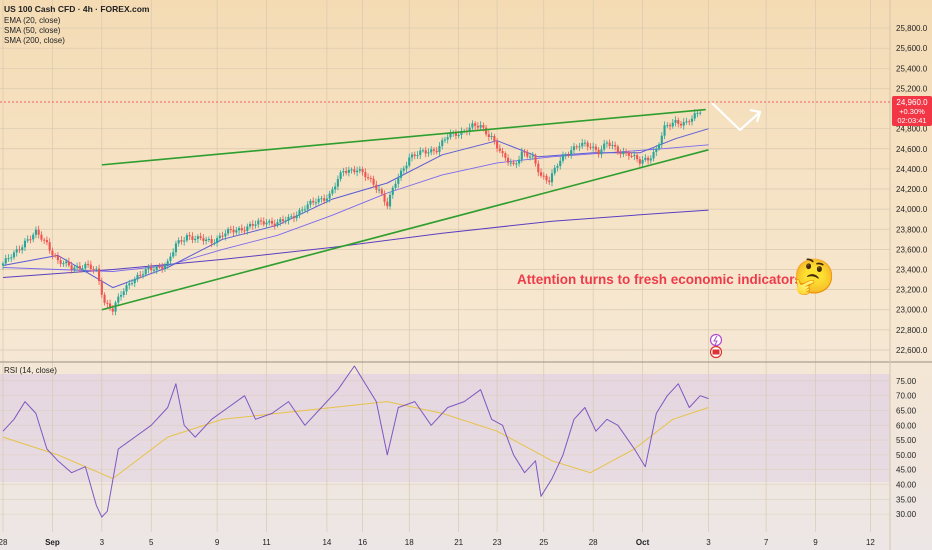 Image resolution: width=932 pixels, height=550 pixels. Describe the element at coordinates (912, 189) in the screenshot. I see `price-tick-label: 24,200.0` at that location.